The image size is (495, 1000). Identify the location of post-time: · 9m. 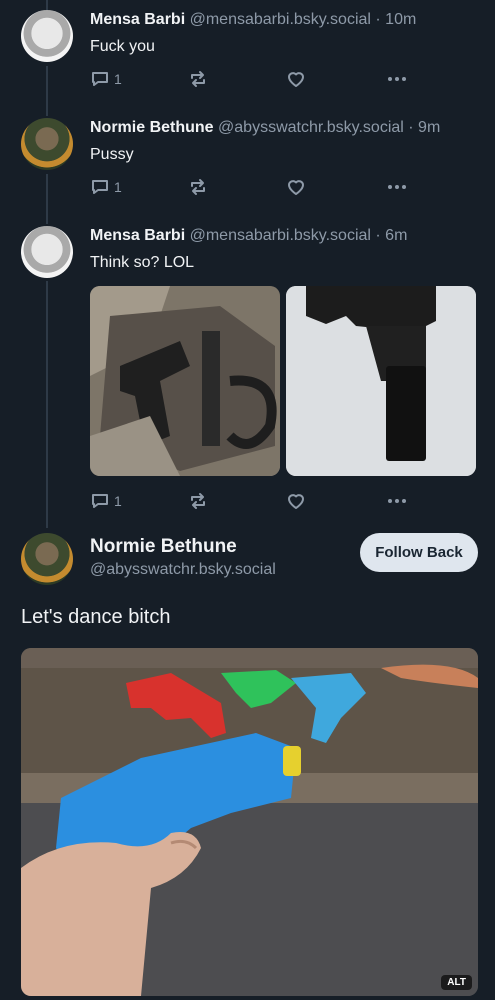
(424, 127).